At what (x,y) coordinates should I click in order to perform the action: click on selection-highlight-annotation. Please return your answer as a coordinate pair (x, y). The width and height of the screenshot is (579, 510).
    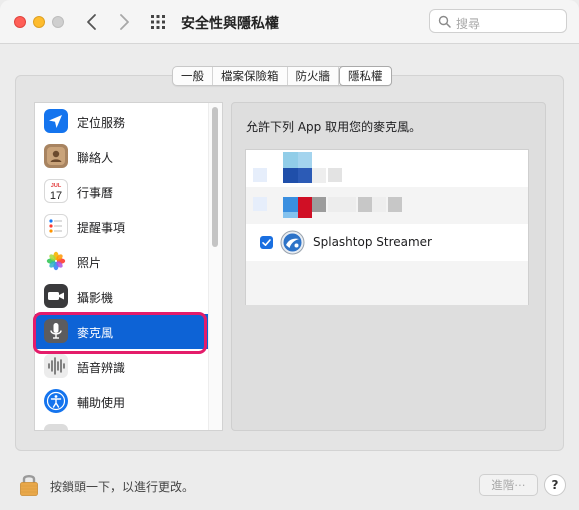
    Looking at the image, I should click on (120, 333).